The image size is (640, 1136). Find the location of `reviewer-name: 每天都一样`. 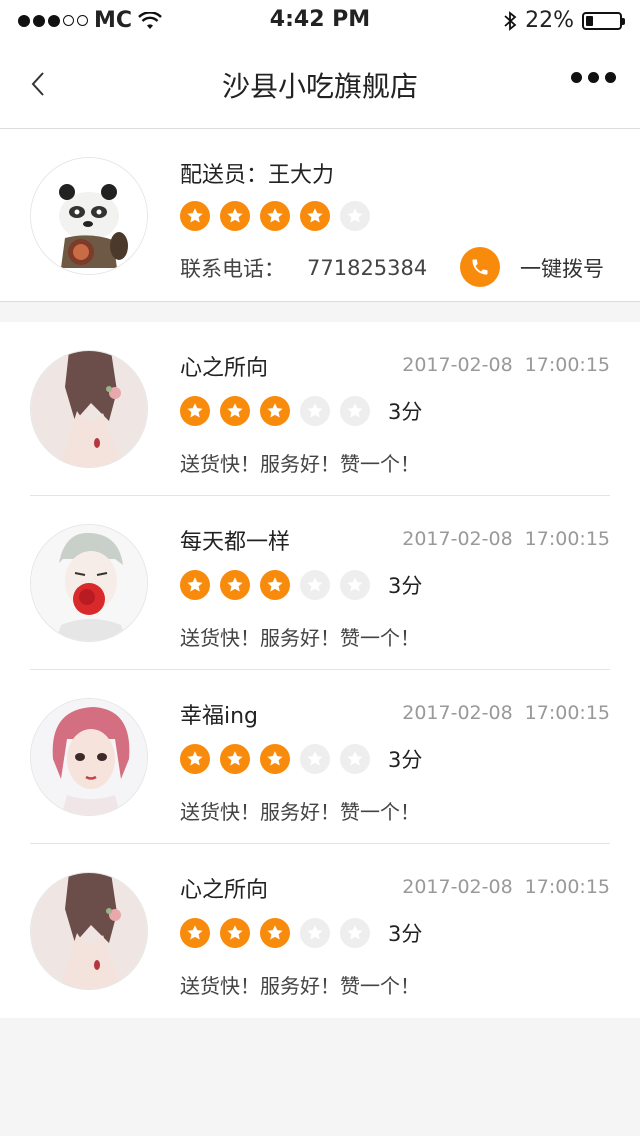

reviewer-name: 每天都一样 is located at coordinates (235, 542).